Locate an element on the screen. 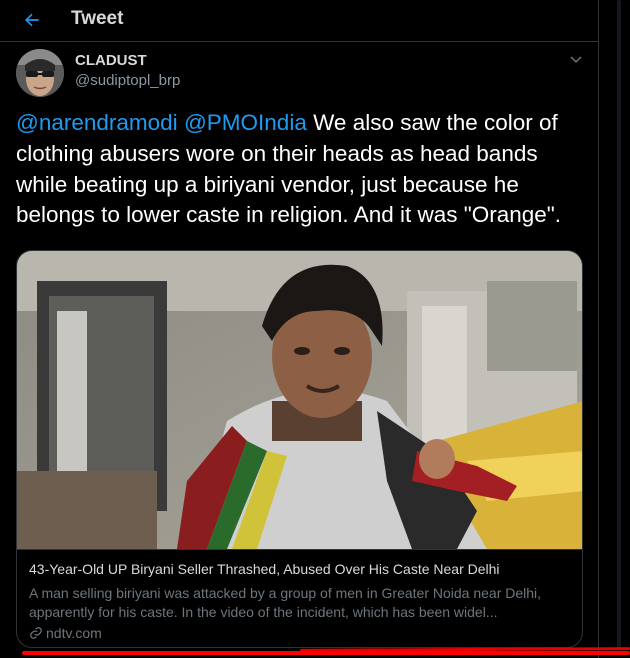  author-display-name: CLADUST is located at coordinates (111, 60).